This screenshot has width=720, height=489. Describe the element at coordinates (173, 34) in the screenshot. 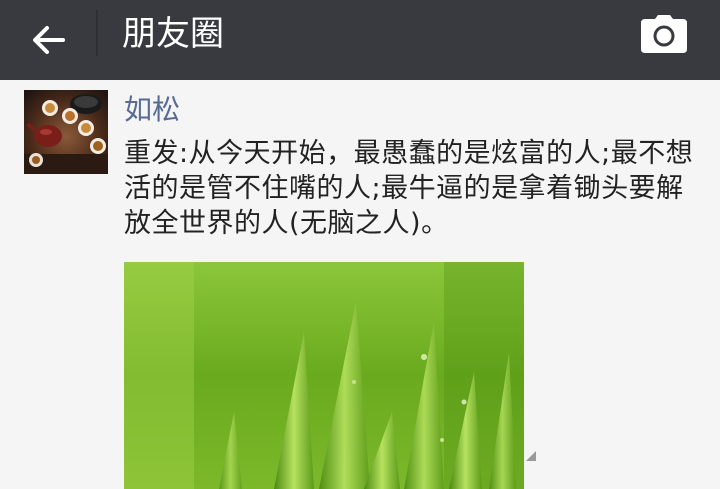

I see `page-title: 朋友圈` at that location.